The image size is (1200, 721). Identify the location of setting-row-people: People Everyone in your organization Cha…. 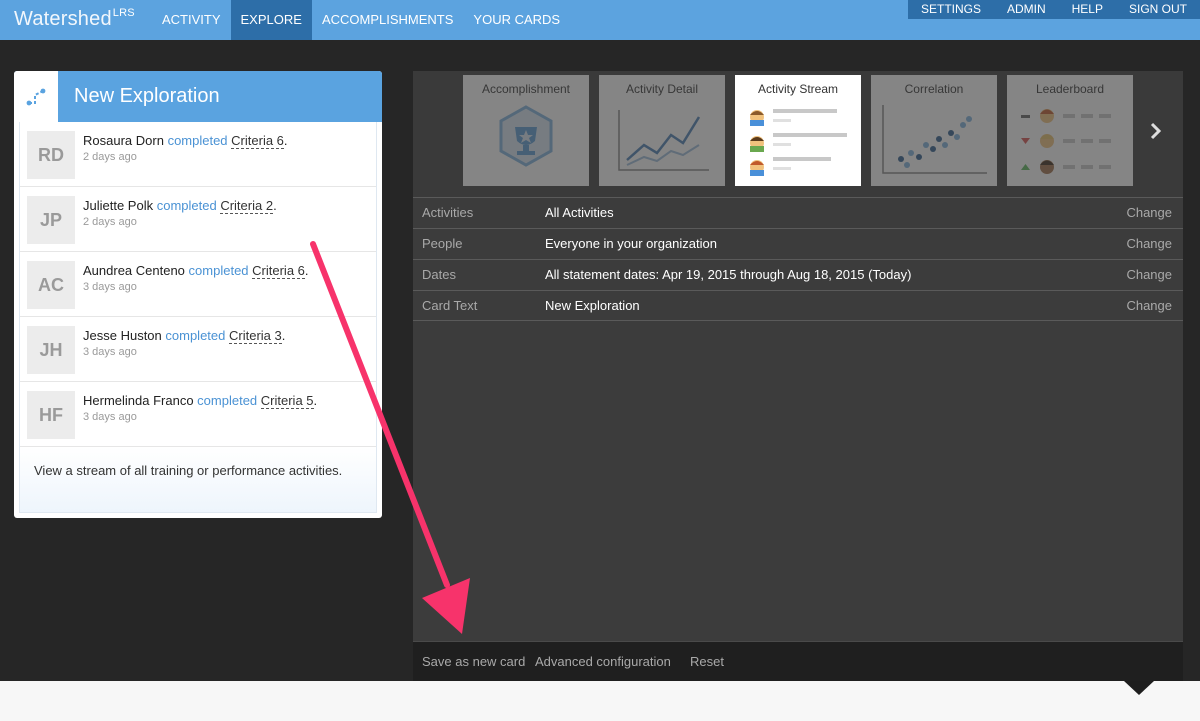
(798, 243).